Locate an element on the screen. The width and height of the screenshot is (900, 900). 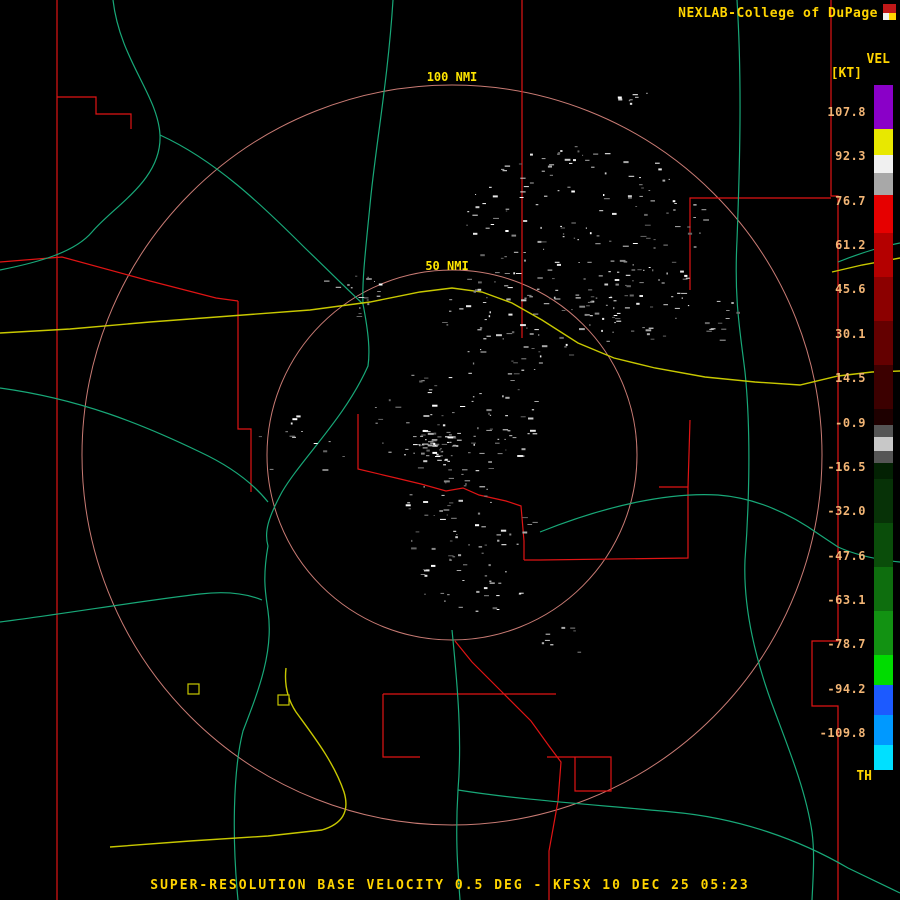
colorbar-tick: -63.1 is located at coordinates (846, 599).